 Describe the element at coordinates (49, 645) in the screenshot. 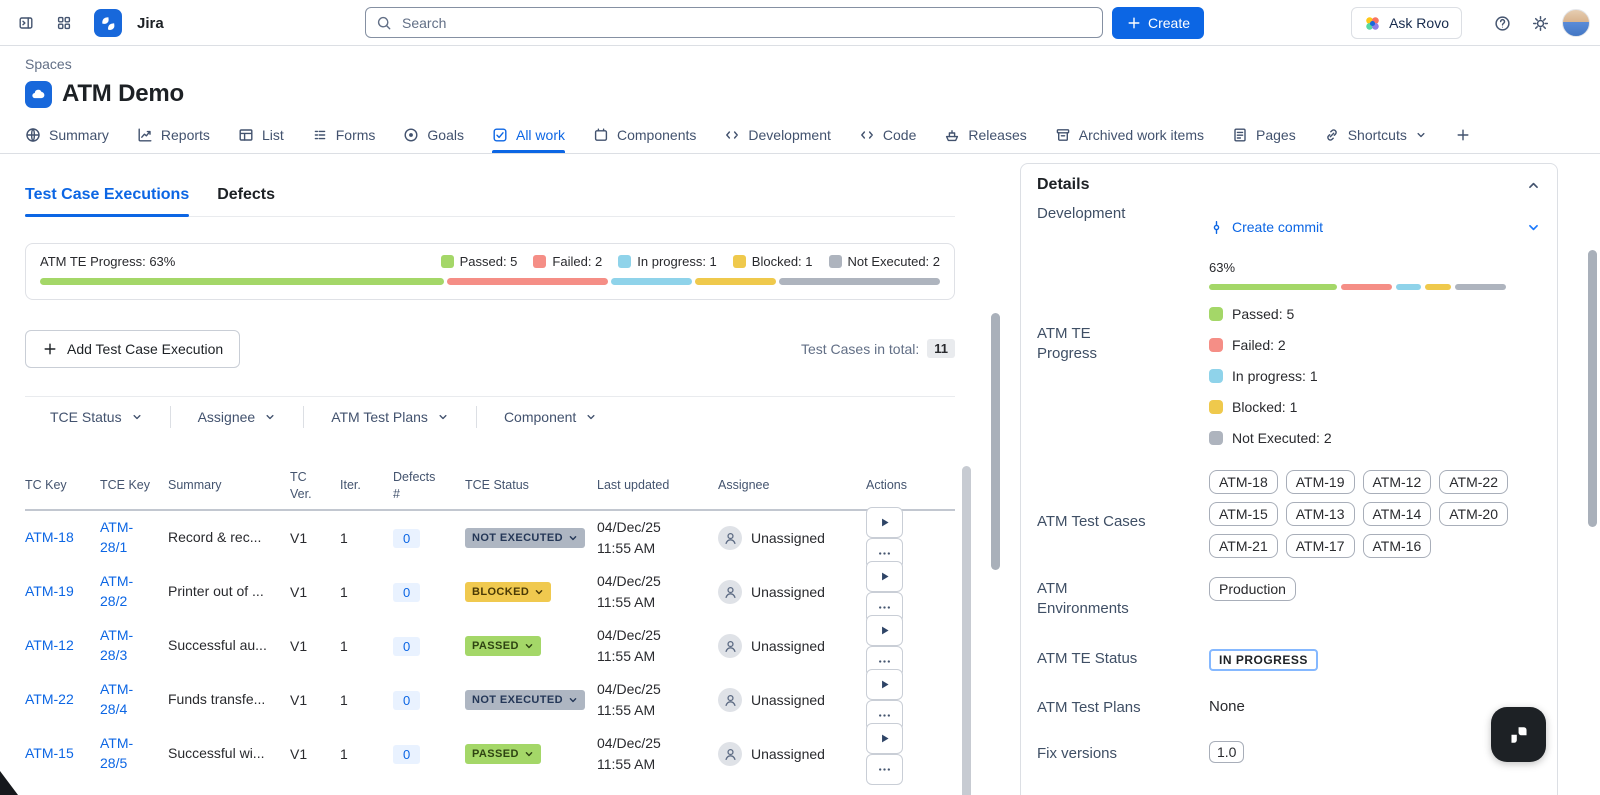

I see `tc-key-link: ATM-12` at that location.